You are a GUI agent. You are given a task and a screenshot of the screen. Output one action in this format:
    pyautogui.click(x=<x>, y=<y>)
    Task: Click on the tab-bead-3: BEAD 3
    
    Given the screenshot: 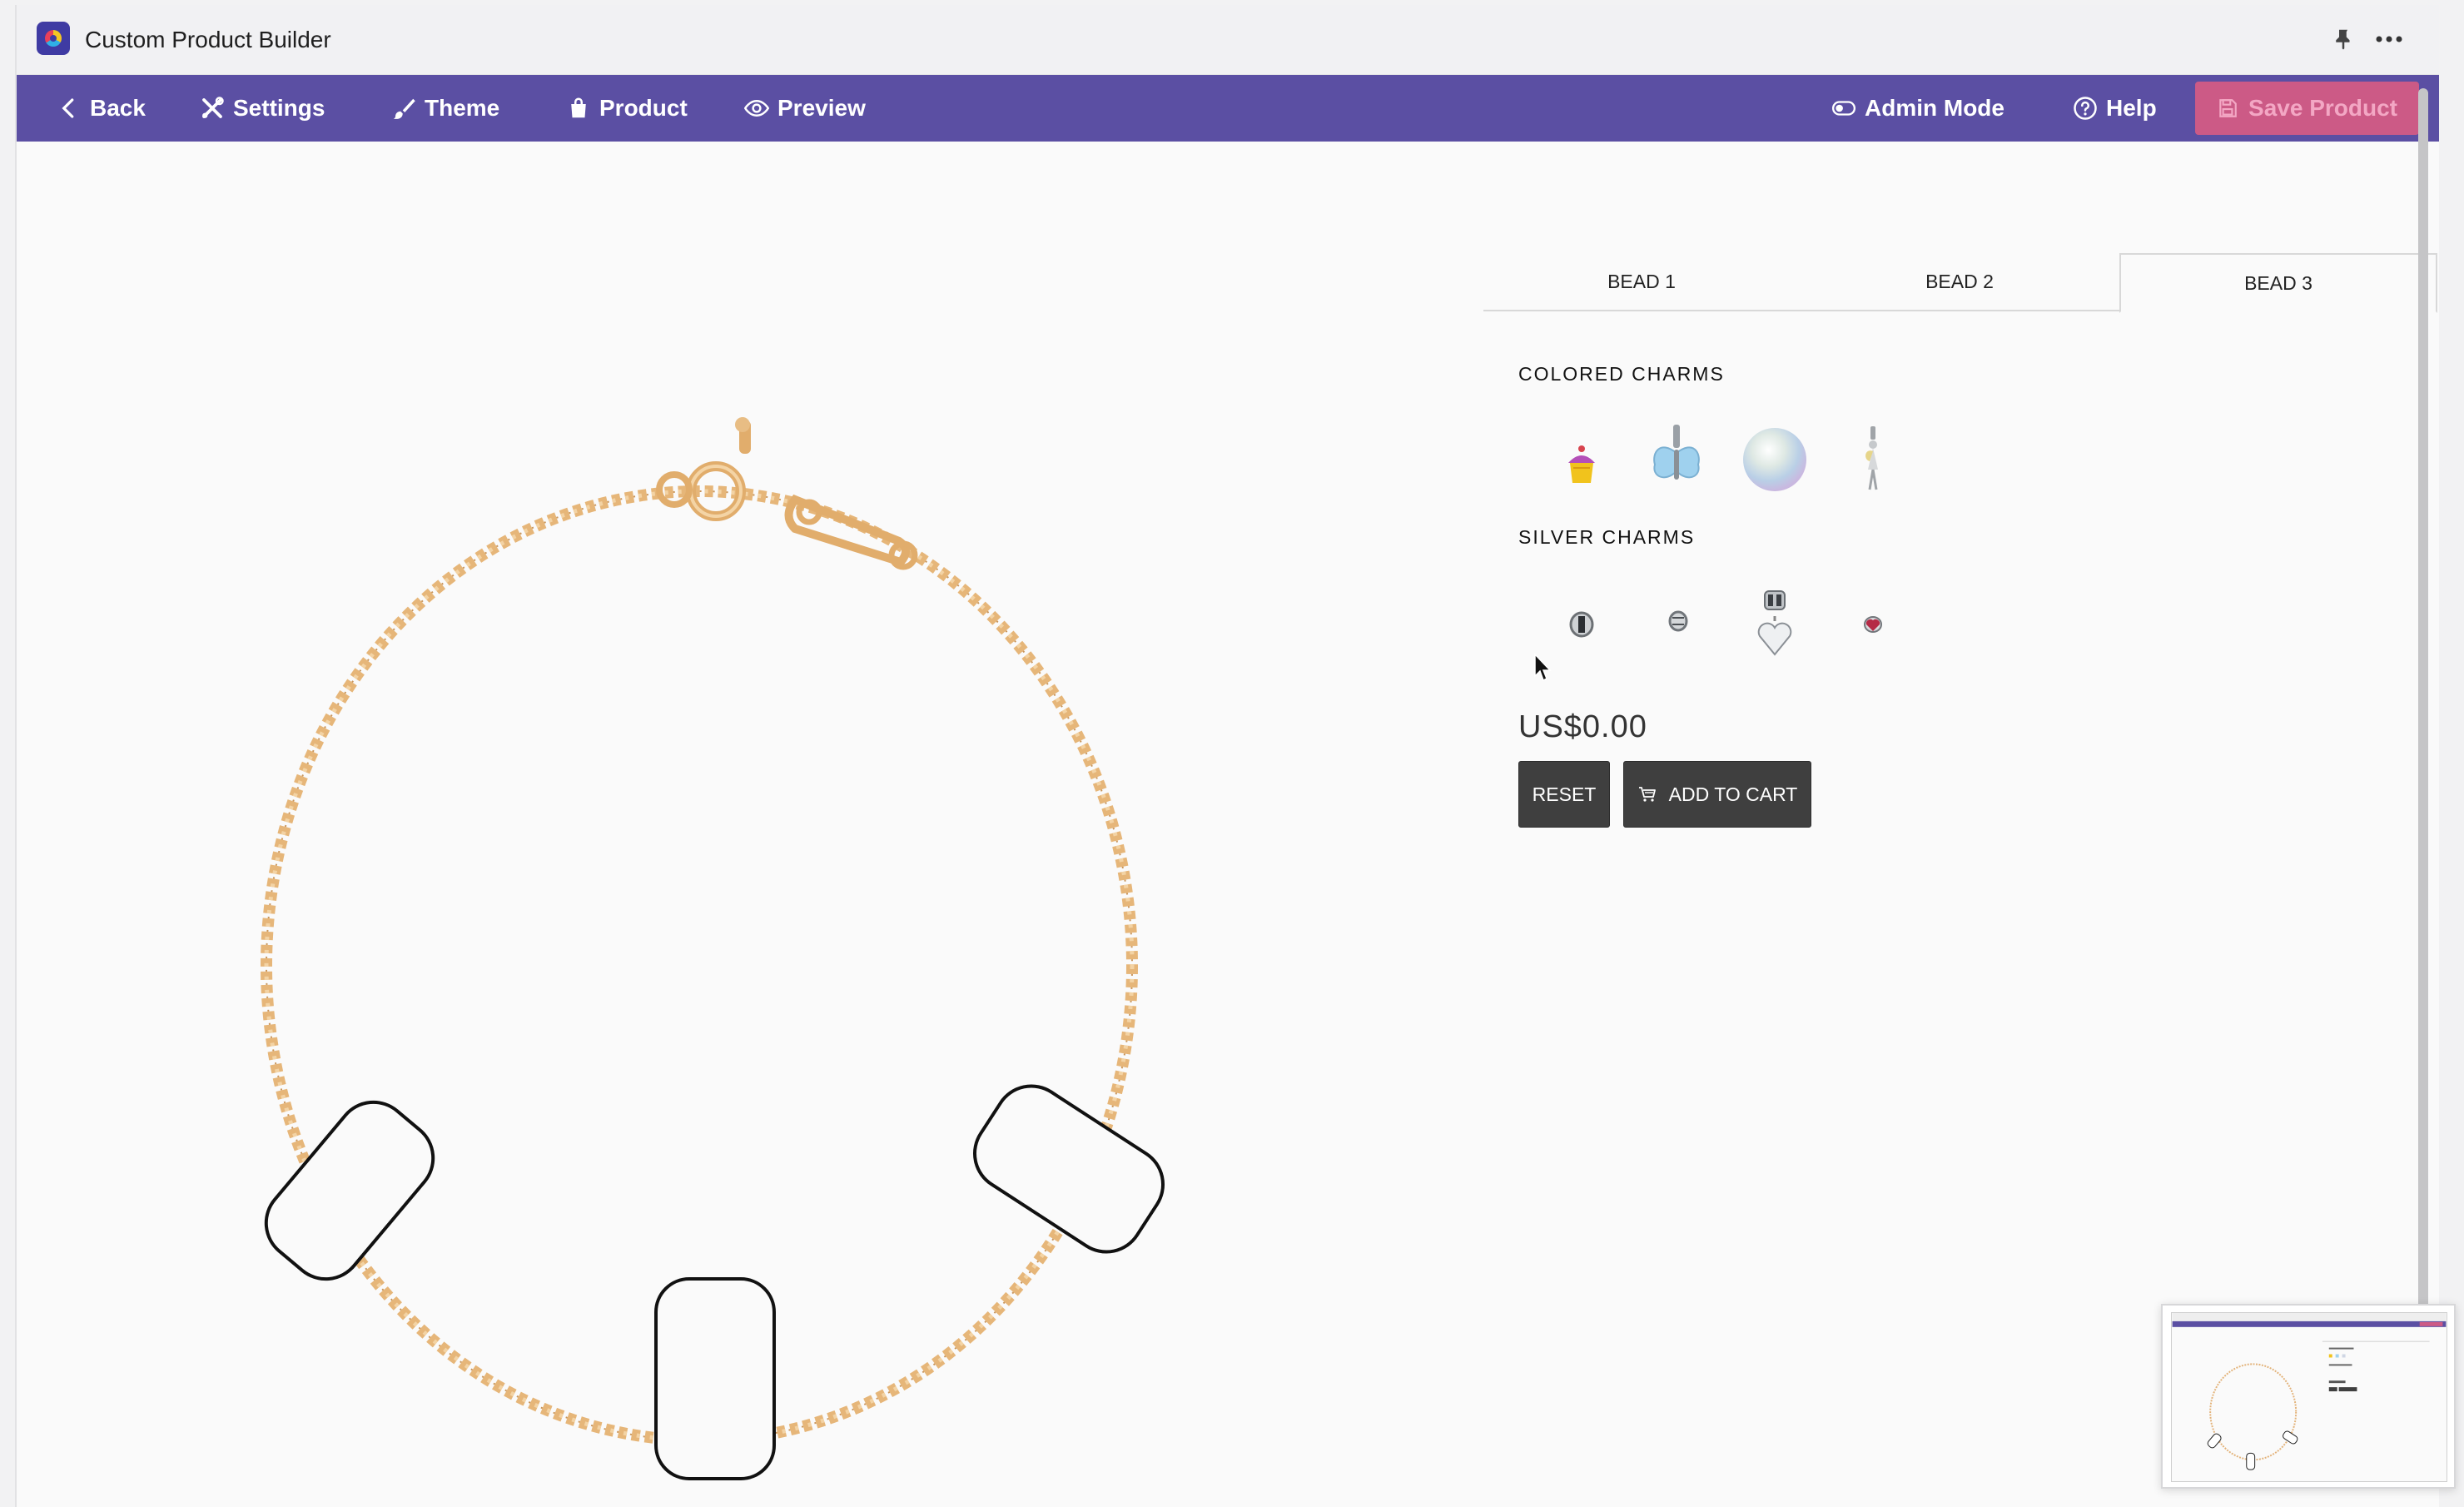 What is the action you would take?
    pyautogui.click(x=2278, y=283)
    